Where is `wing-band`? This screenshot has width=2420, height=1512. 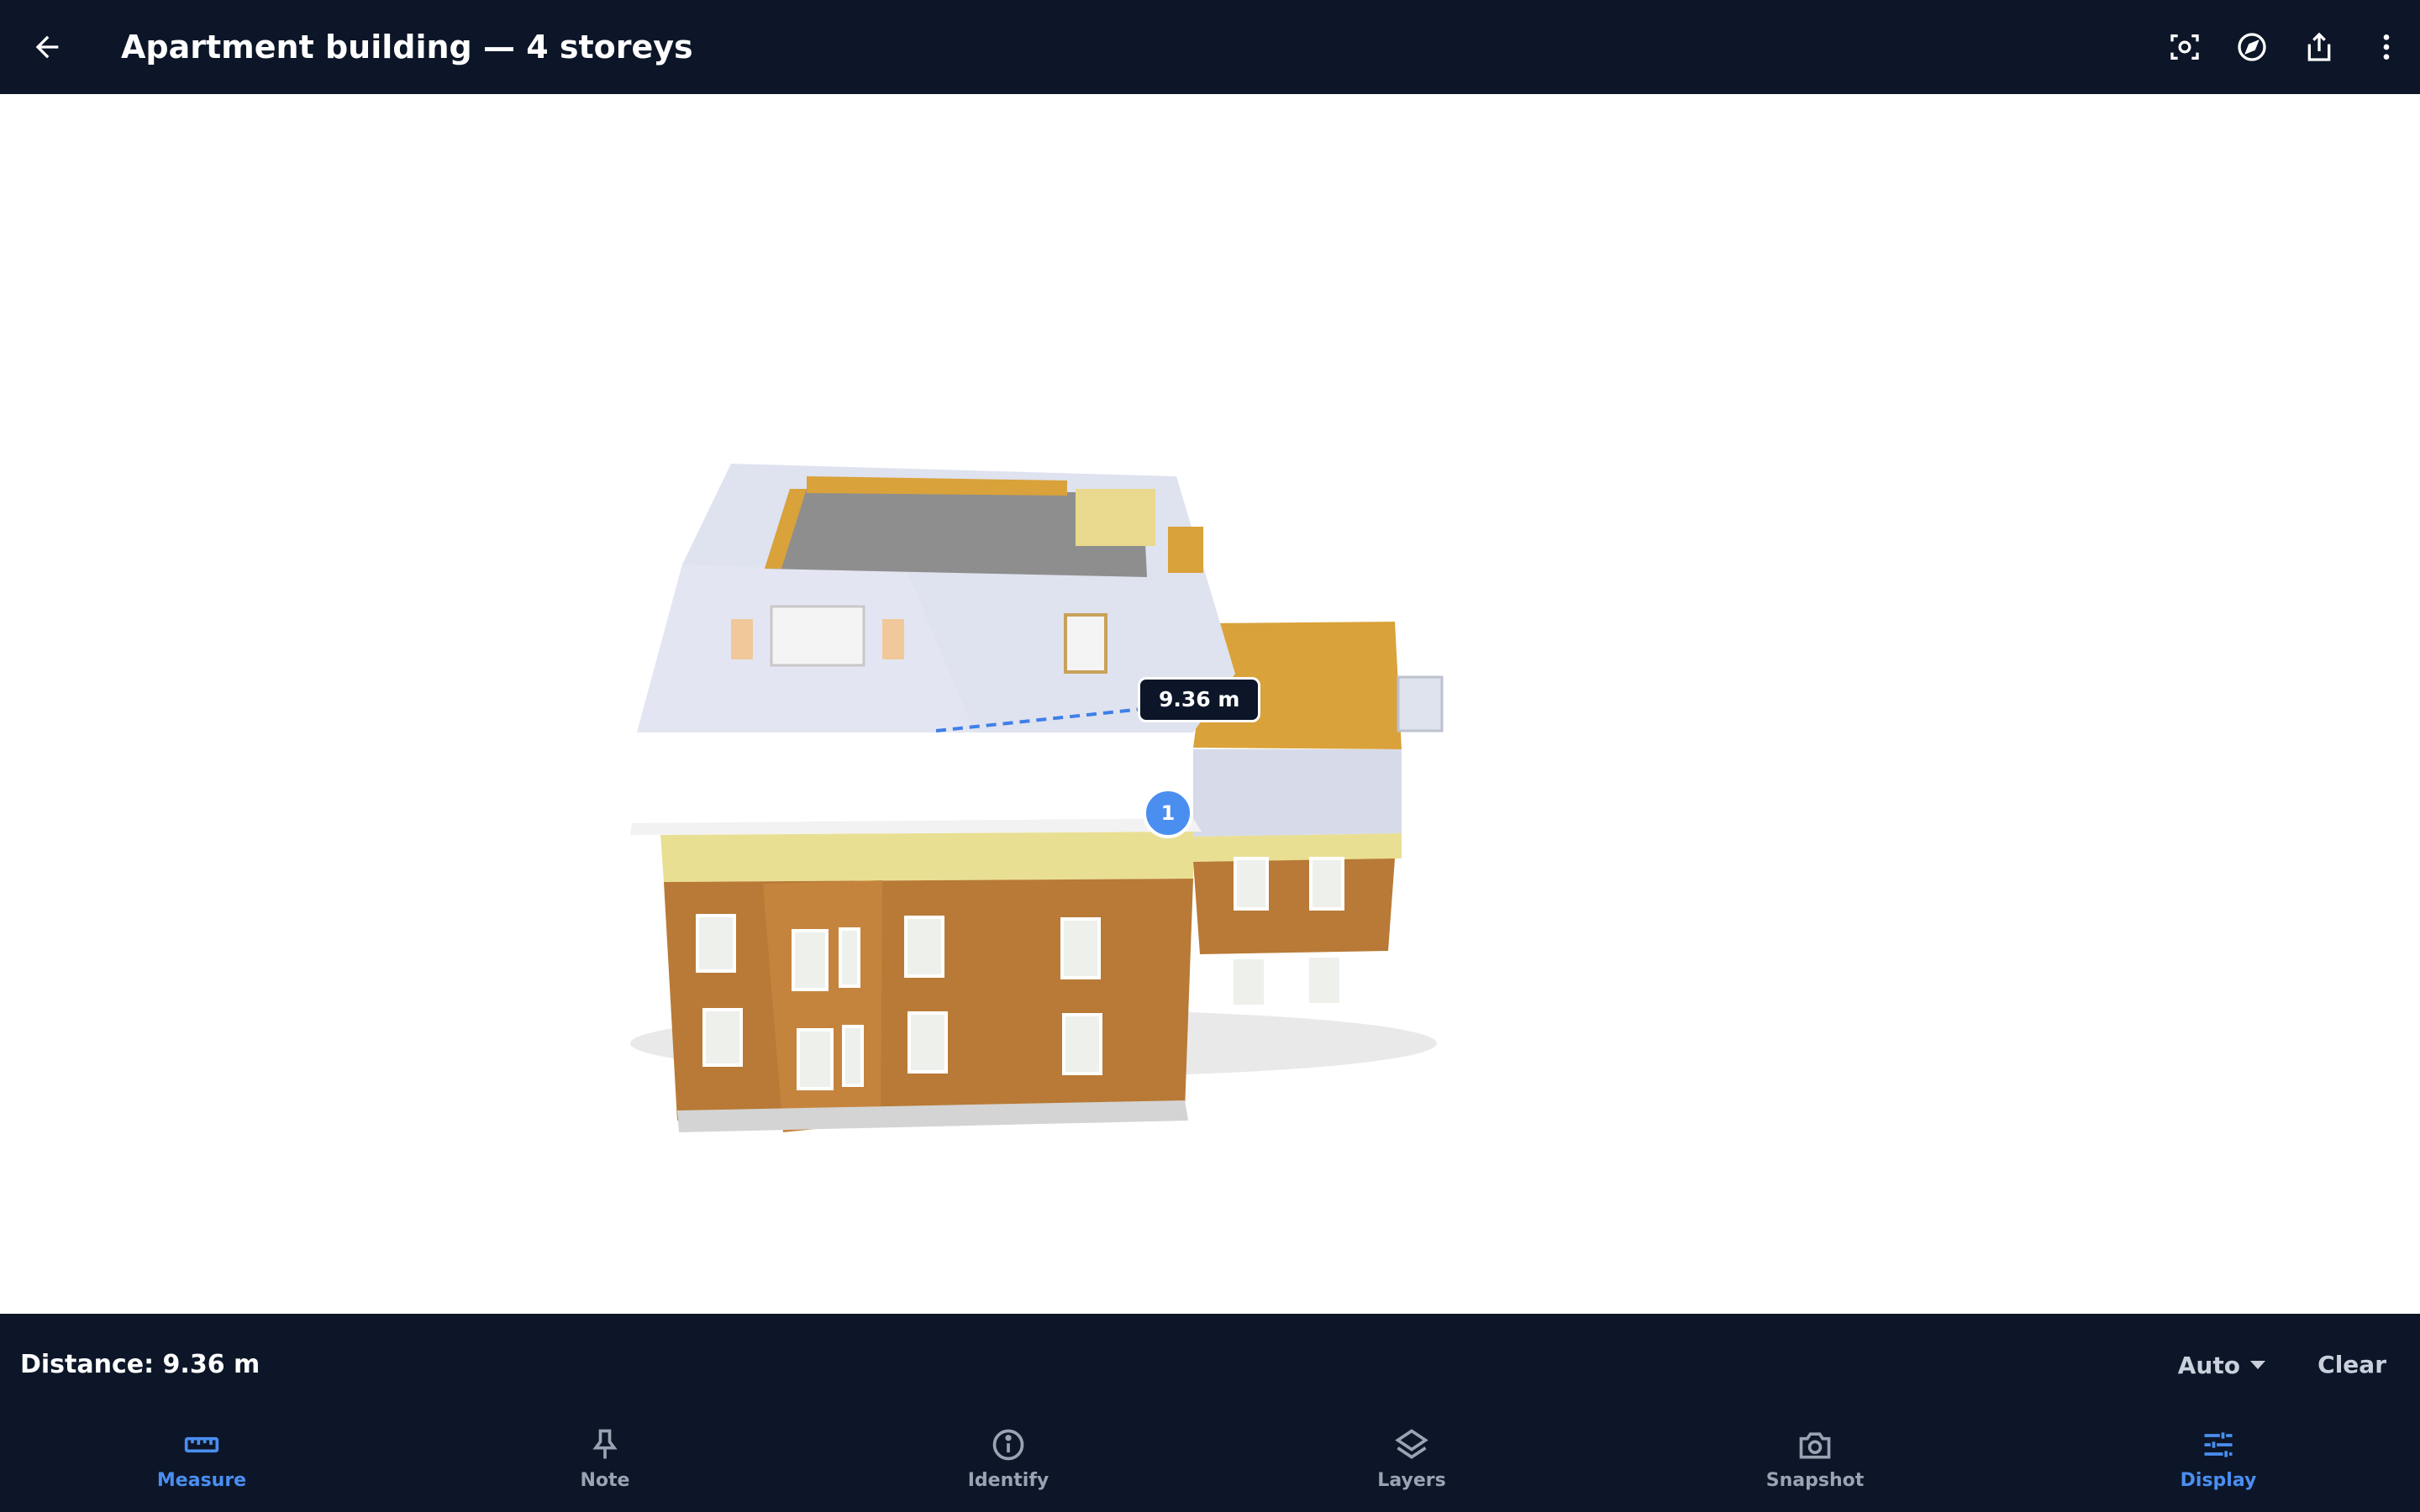
wing-band is located at coordinates (1297, 847).